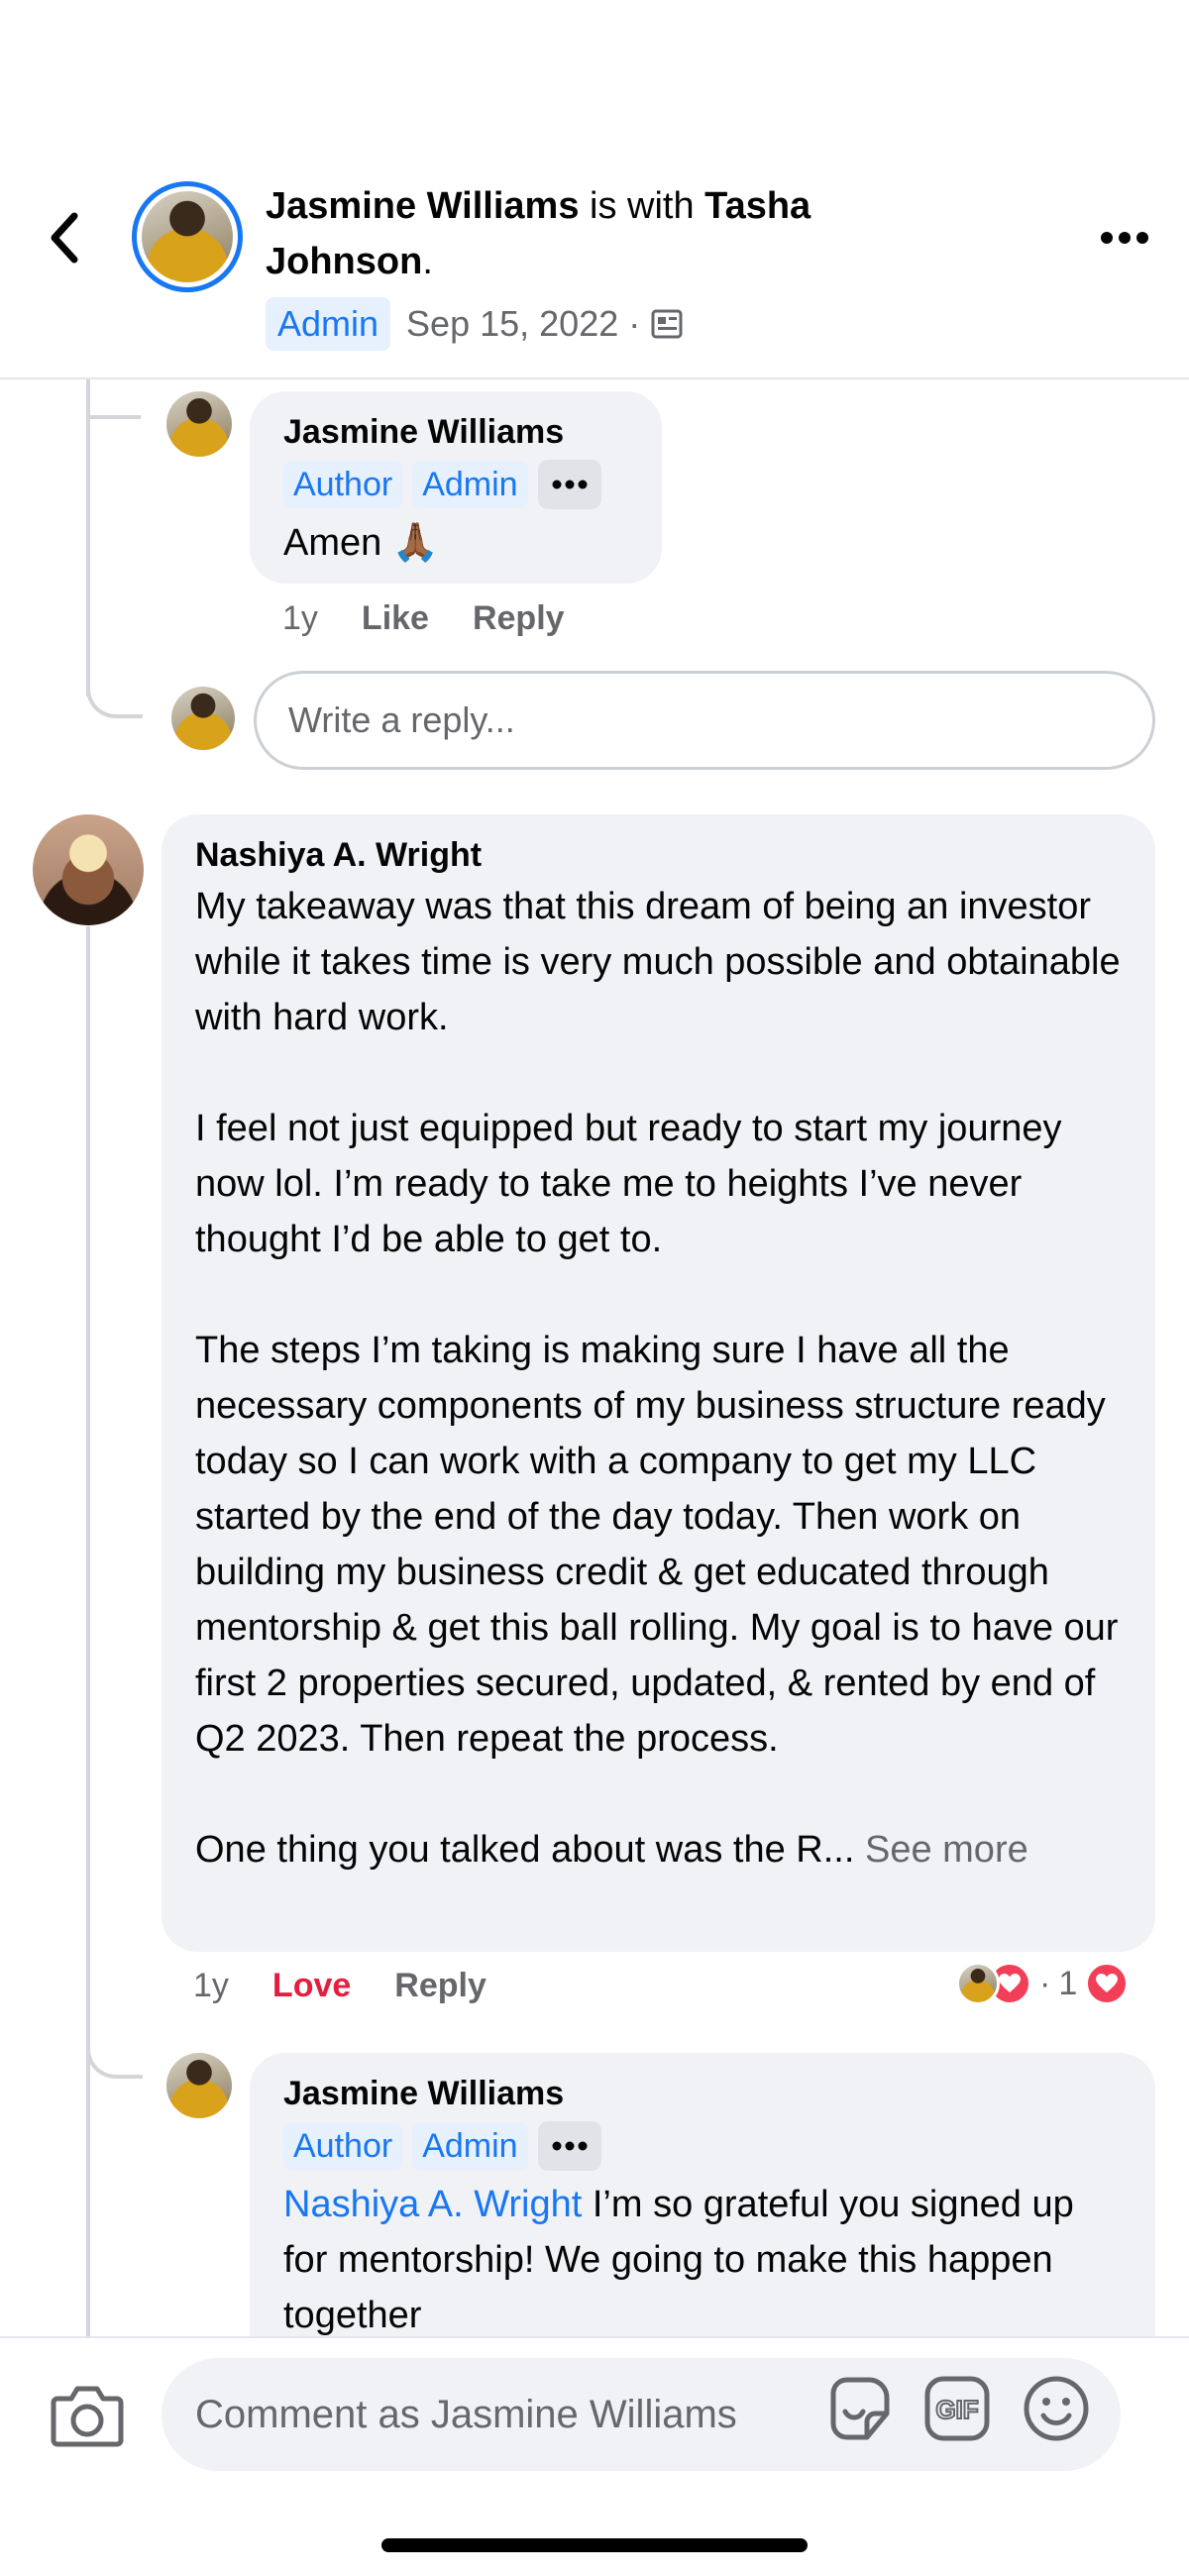 Image resolution: width=1189 pixels, height=2576 pixels. I want to click on comment-actions: 1y Love Reply, so click(362, 1986).